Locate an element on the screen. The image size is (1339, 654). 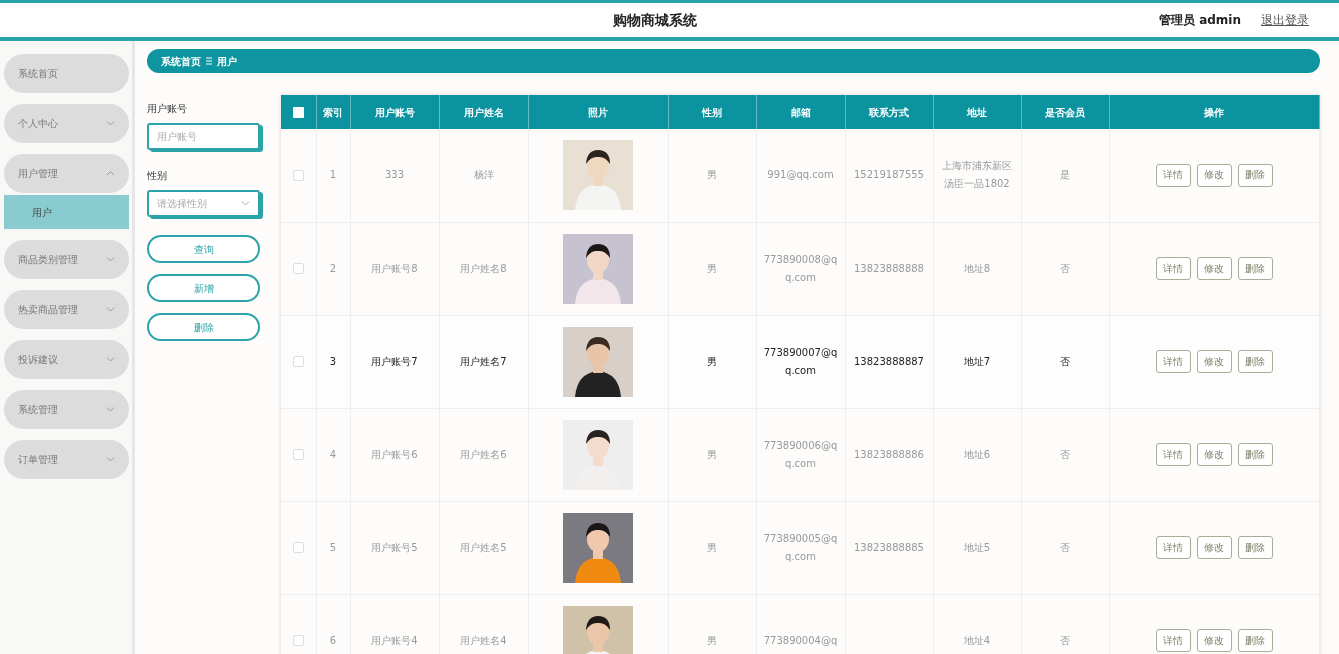
column-header: 邮箱 is located at coordinates (800, 112).